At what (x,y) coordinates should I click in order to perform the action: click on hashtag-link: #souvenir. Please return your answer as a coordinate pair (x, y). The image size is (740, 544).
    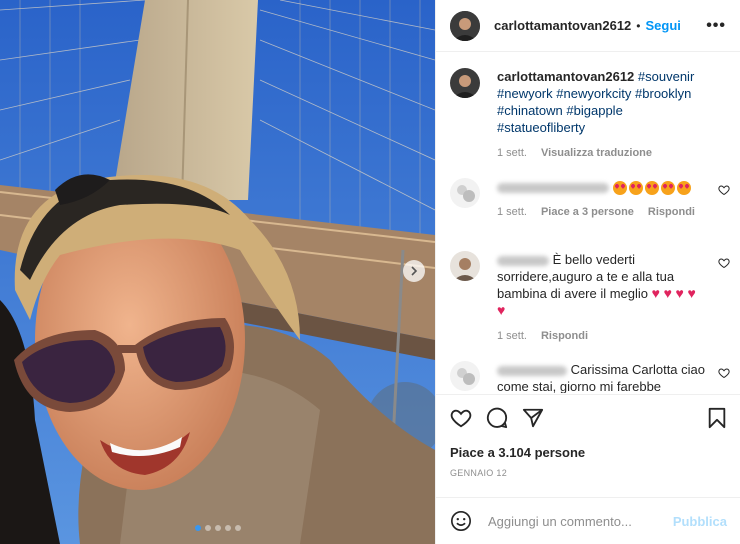
    Looking at the image, I should click on (666, 76).